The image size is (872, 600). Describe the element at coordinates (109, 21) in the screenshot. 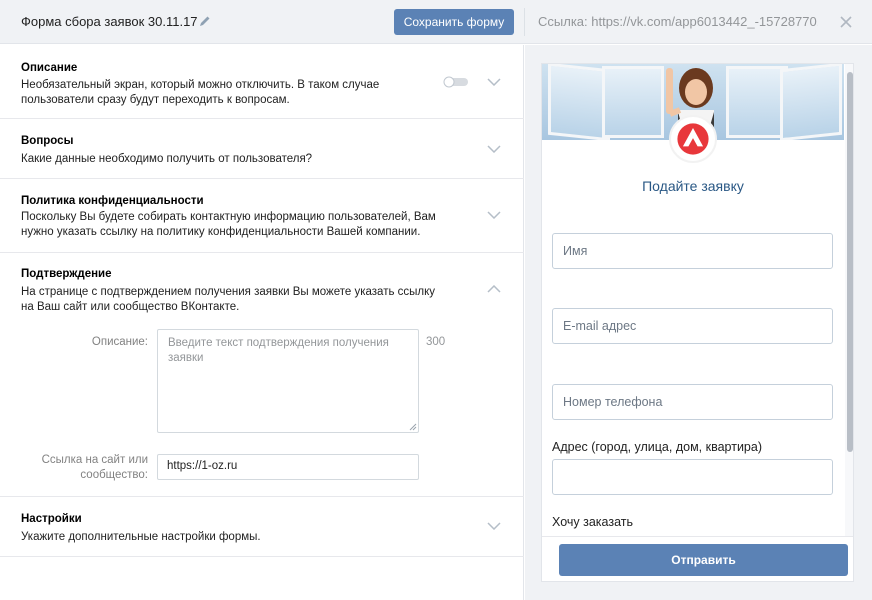

I see `form-title: Форма сбора заявок 30.11.17` at that location.